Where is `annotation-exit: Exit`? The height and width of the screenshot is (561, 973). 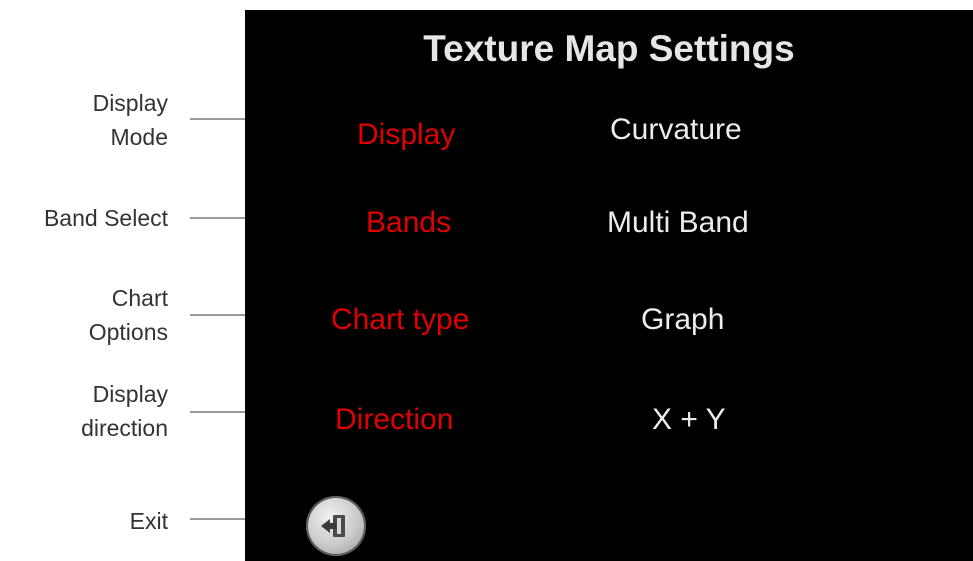 annotation-exit: Exit is located at coordinates (148, 521).